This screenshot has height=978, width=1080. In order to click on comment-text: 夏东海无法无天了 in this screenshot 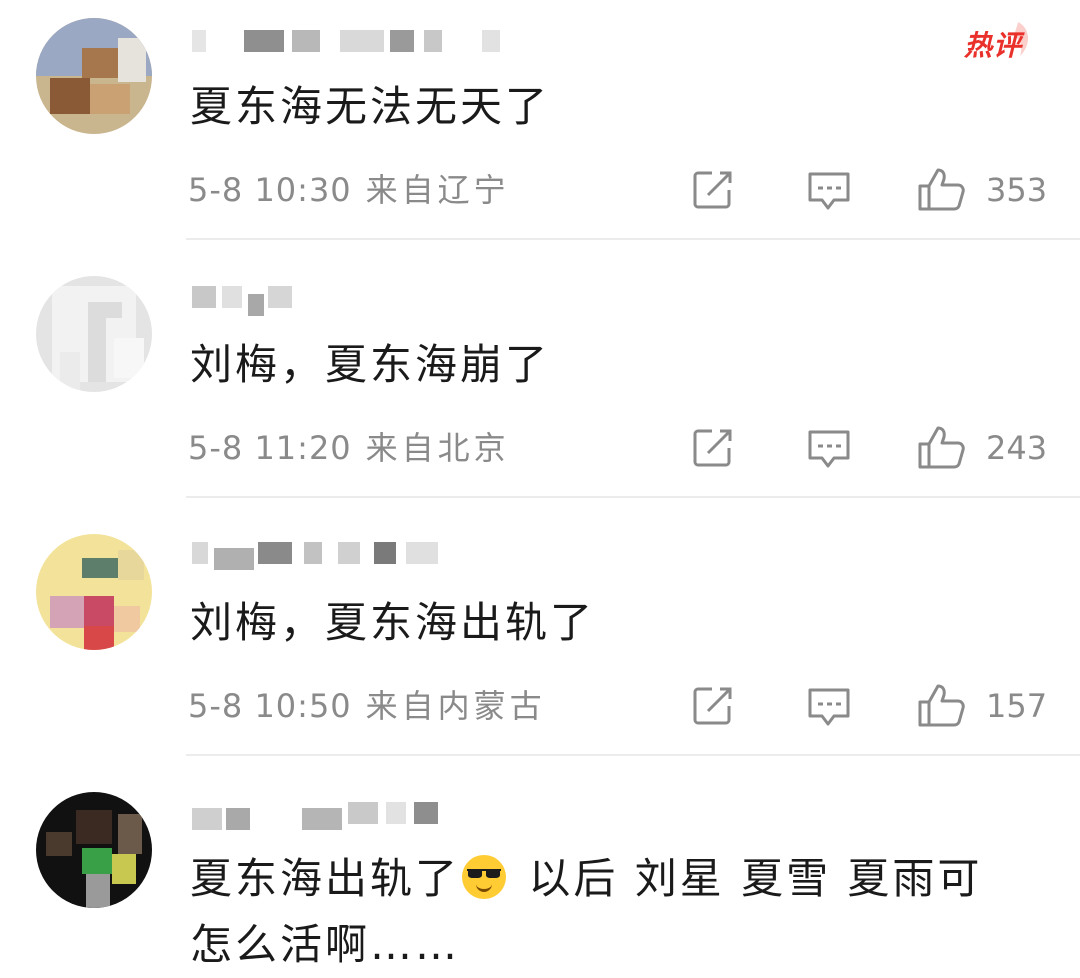, I will do `click(370, 106)`.